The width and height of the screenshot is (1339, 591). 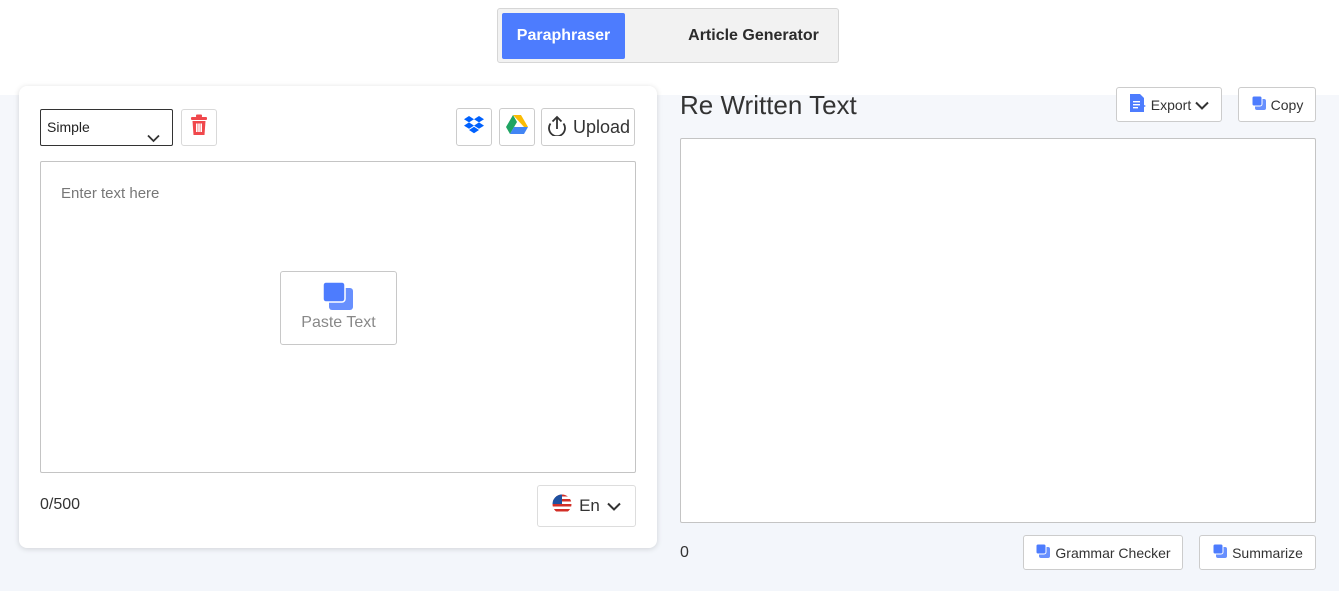 What do you see at coordinates (338, 298) in the screenshot?
I see `paste-icon` at bounding box center [338, 298].